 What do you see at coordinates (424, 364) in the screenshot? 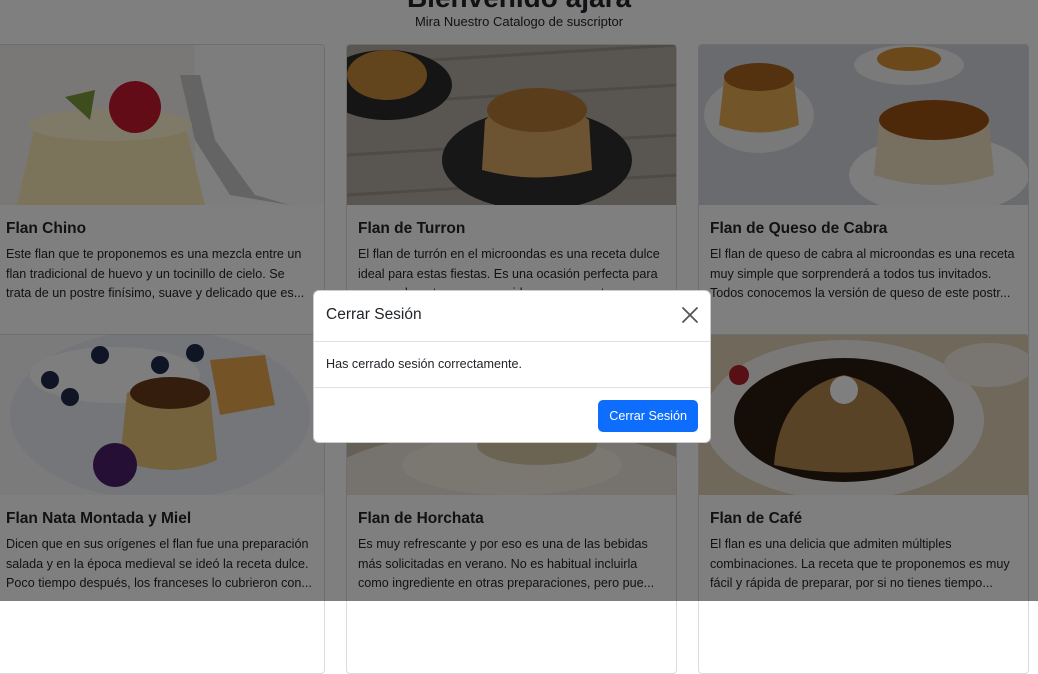
I see `modal-message: Has cerrado sesión correctamente.` at bounding box center [424, 364].